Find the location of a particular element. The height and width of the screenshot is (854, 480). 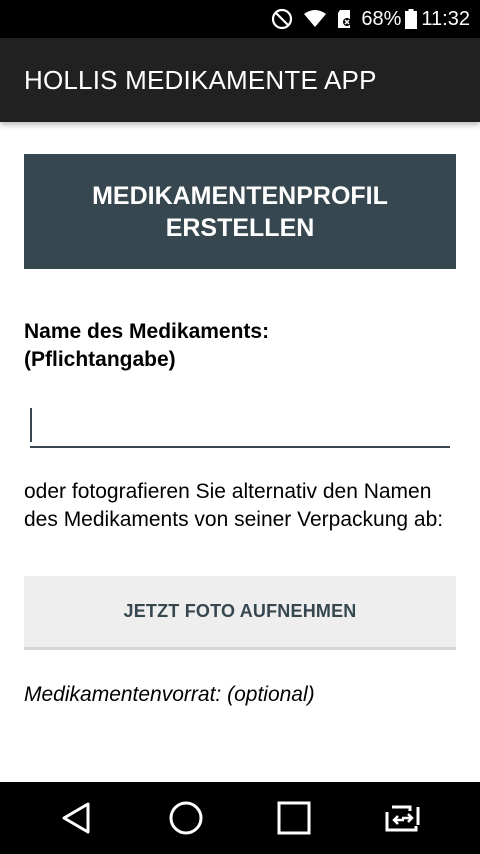

profile-header: MEDIKAMENTENPROFIL ERSTELLEN is located at coordinates (240, 211).